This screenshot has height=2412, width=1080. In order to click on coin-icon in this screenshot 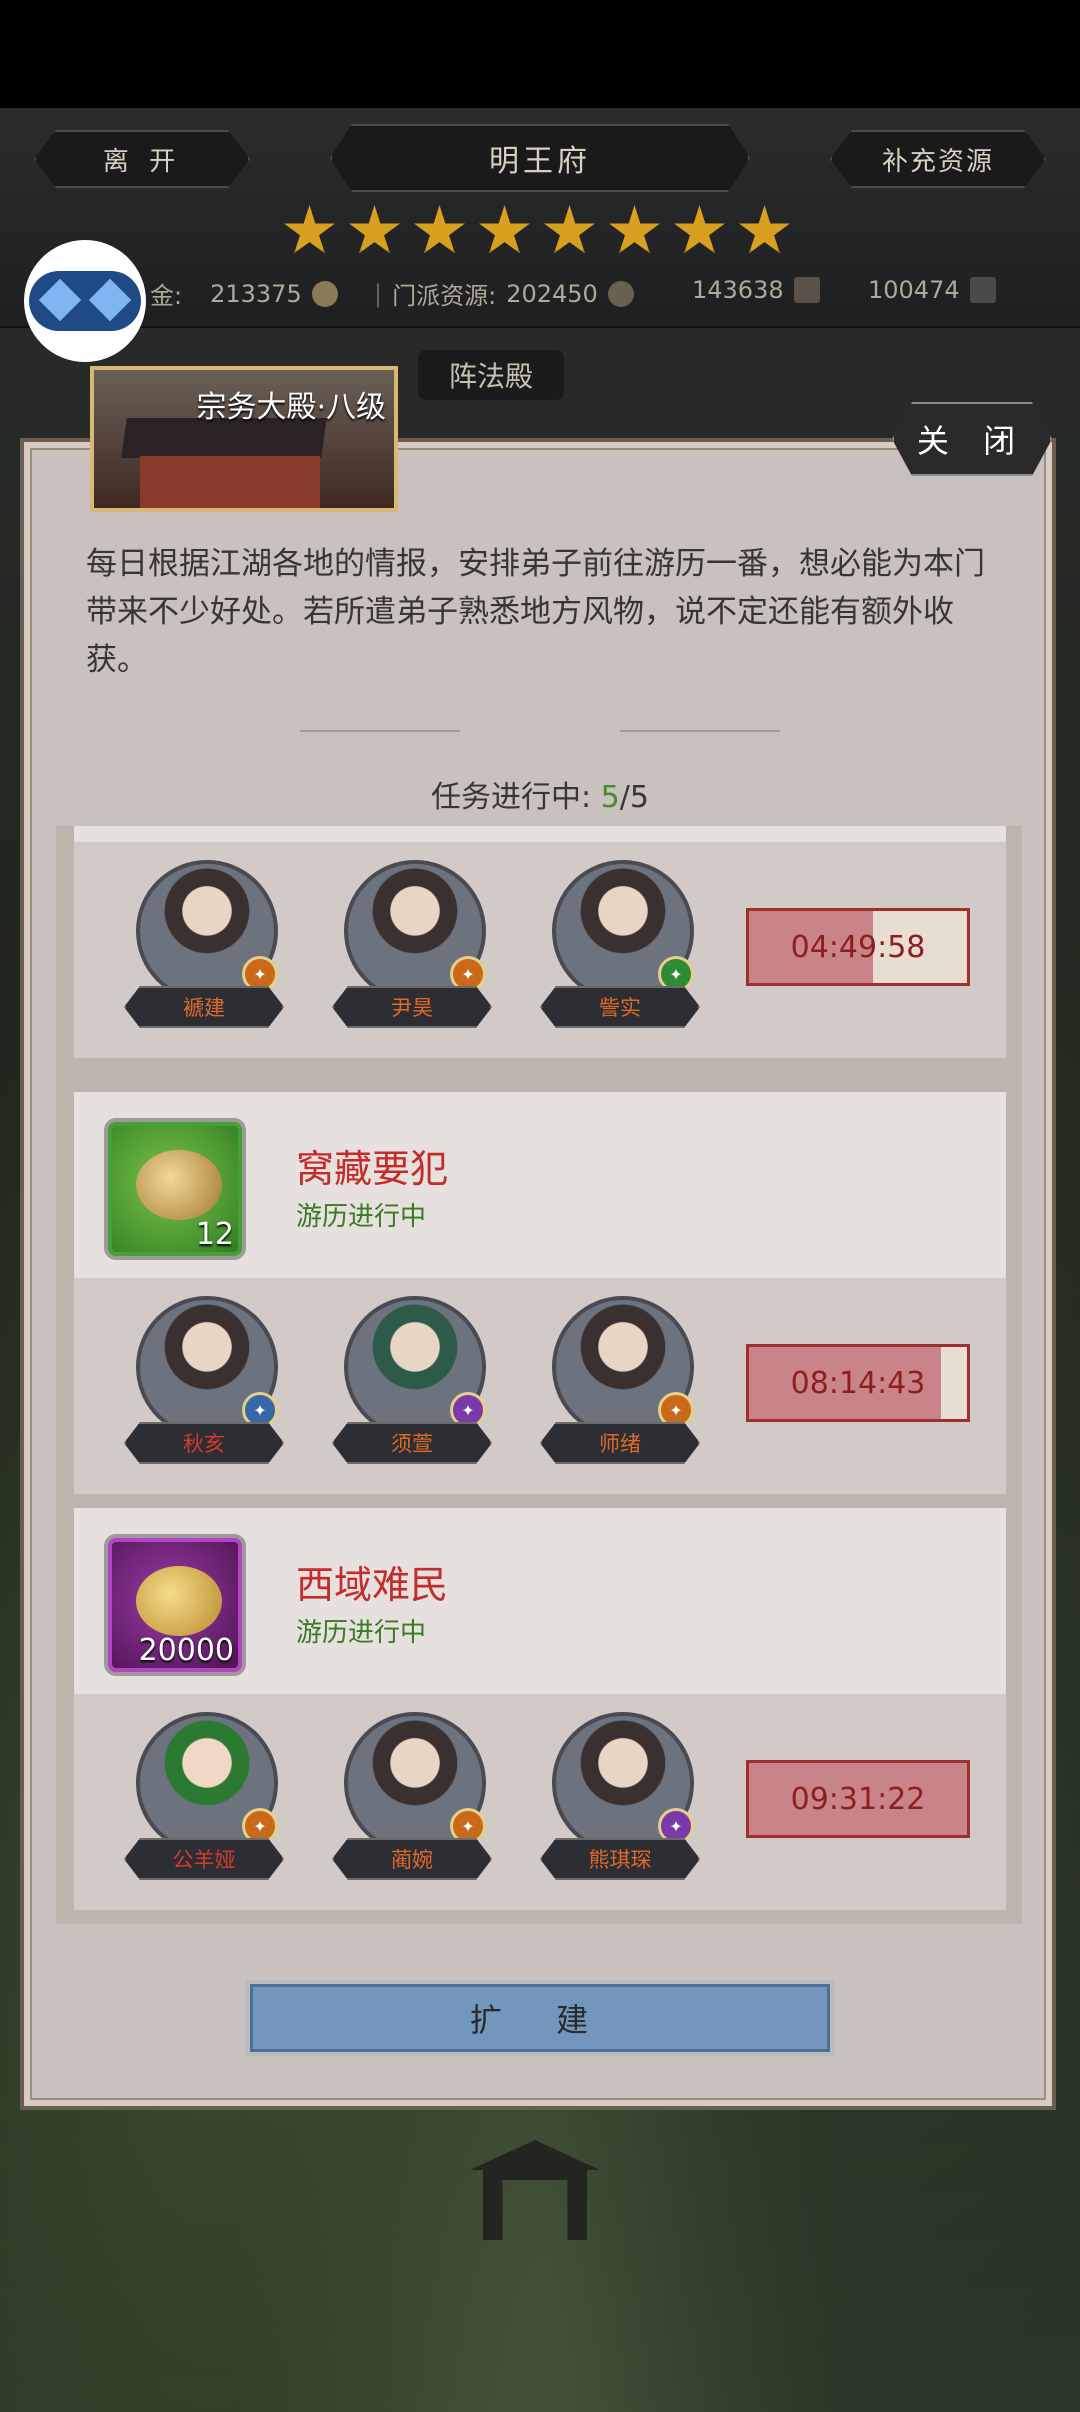, I will do `click(324, 293)`.